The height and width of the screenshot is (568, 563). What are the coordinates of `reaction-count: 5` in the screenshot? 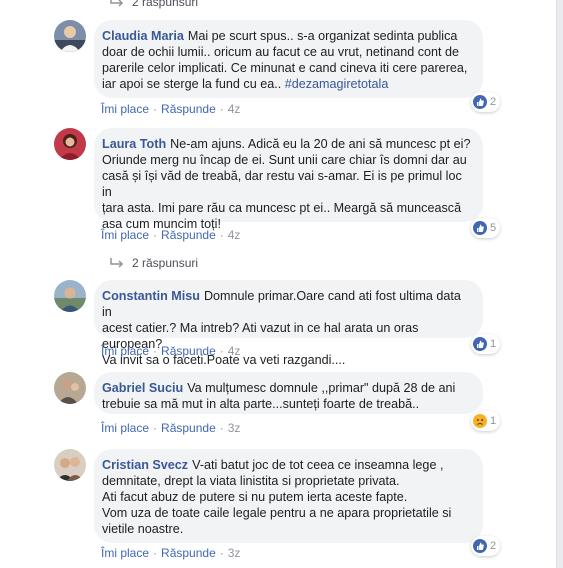 It's located at (486, 228).